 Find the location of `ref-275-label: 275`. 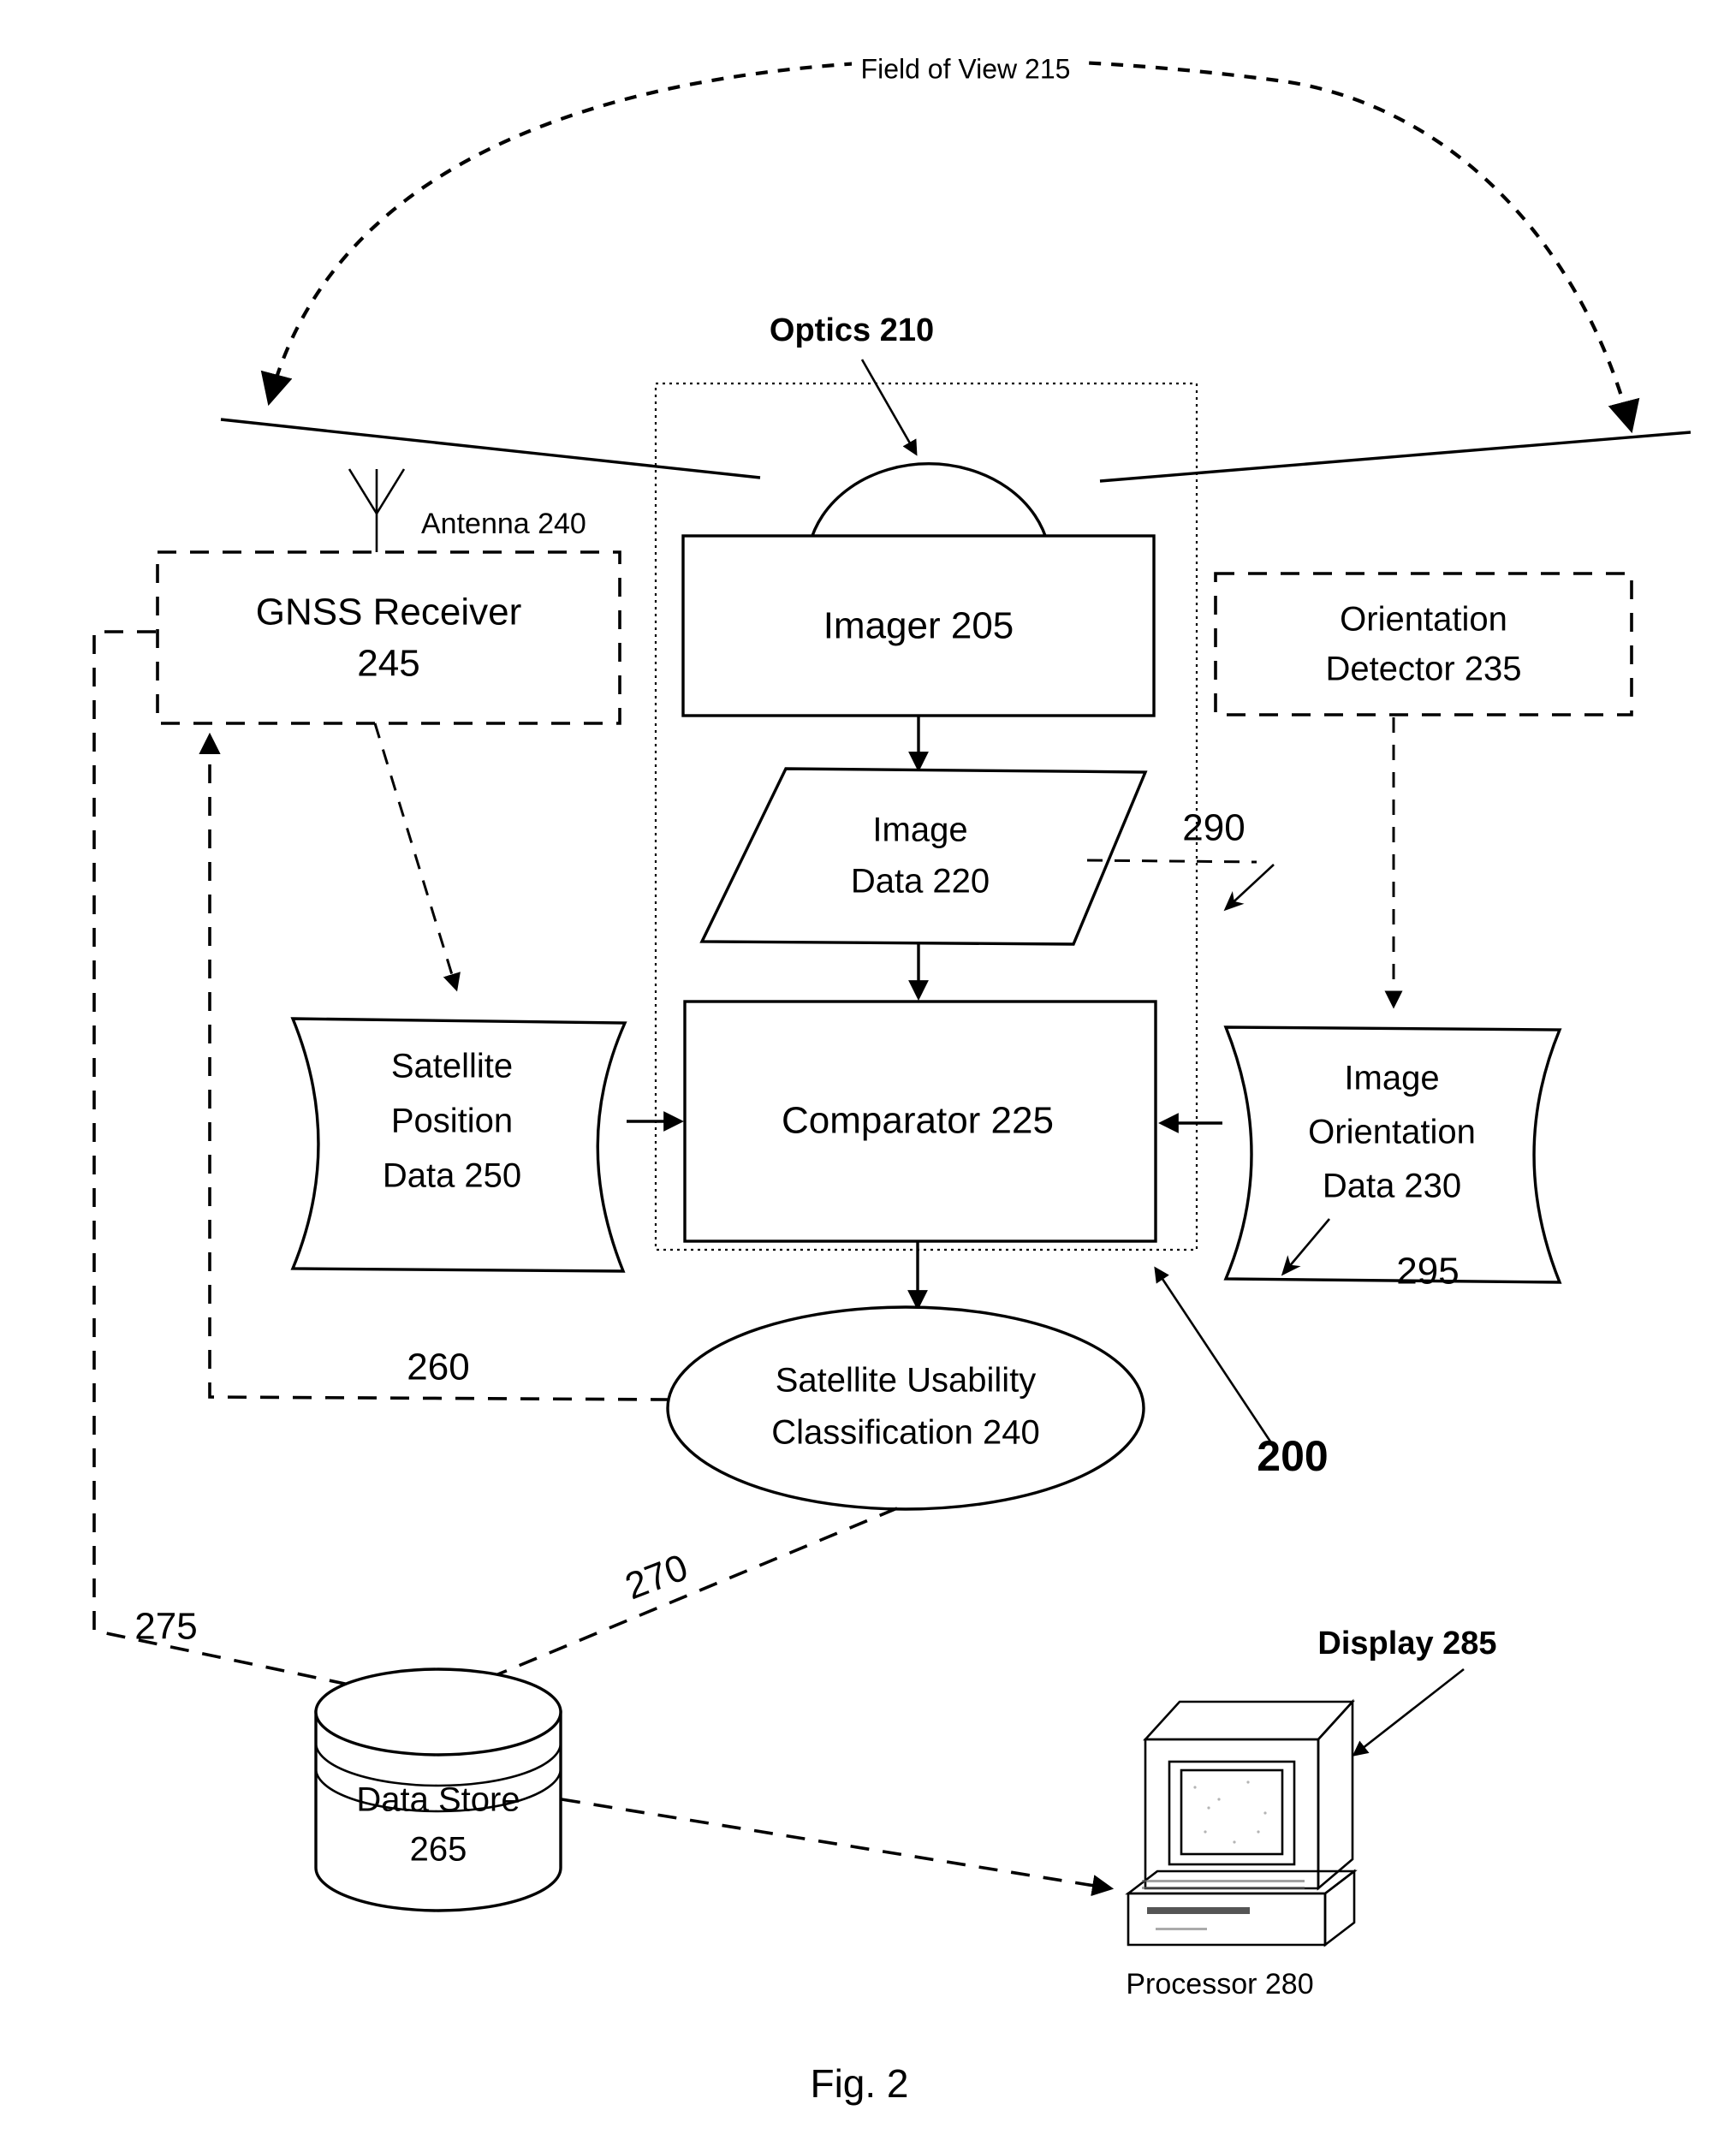

ref-275-label: 275 is located at coordinates (166, 1627).